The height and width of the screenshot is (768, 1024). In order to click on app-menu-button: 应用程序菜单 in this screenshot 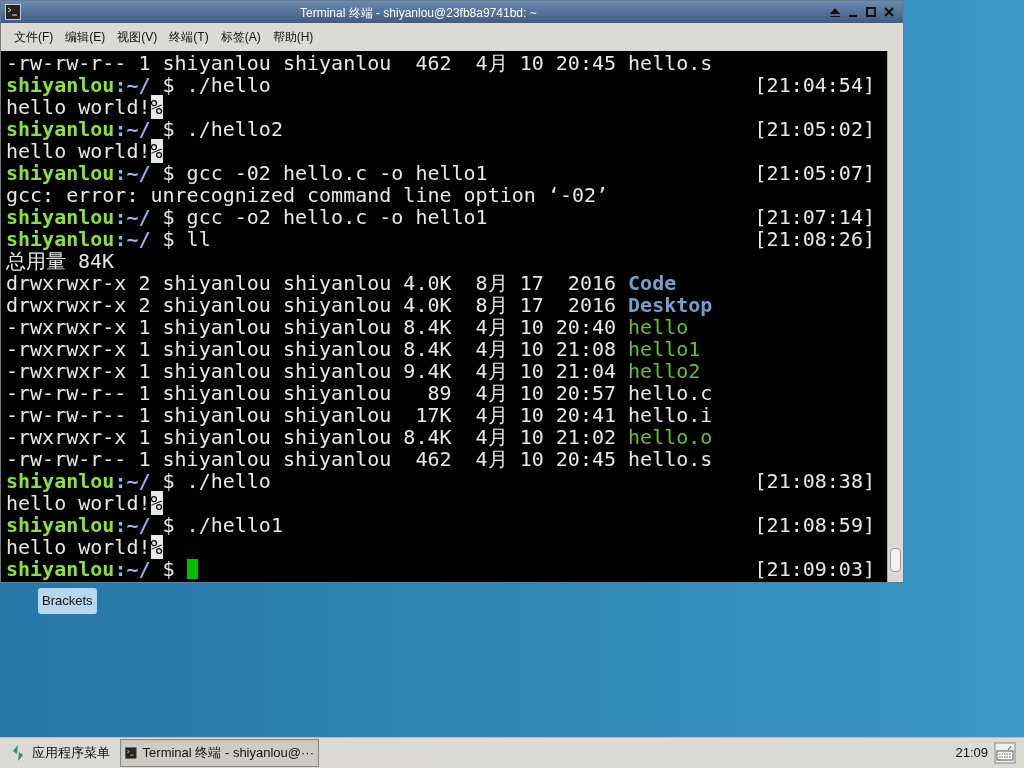, I will do `click(61, 753)`.